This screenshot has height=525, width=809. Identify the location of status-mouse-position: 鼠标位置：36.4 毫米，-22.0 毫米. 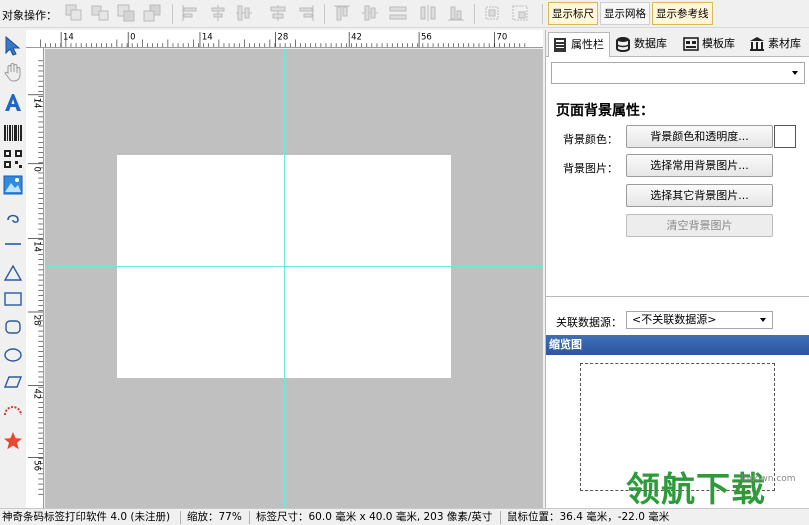
(588, 517).